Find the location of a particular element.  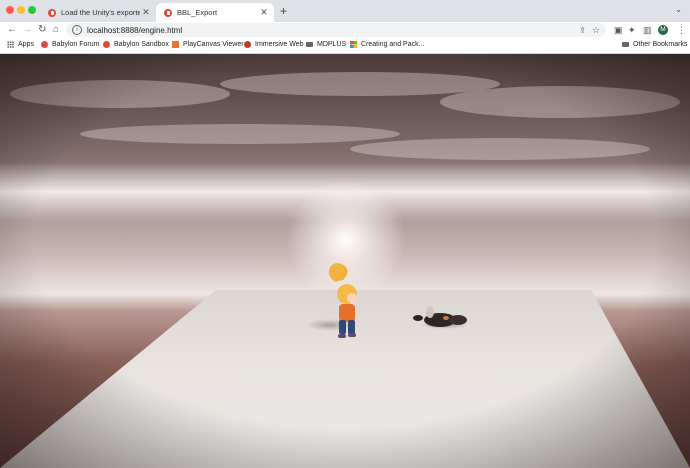

close-window-button is located at coordinates (10, 10).